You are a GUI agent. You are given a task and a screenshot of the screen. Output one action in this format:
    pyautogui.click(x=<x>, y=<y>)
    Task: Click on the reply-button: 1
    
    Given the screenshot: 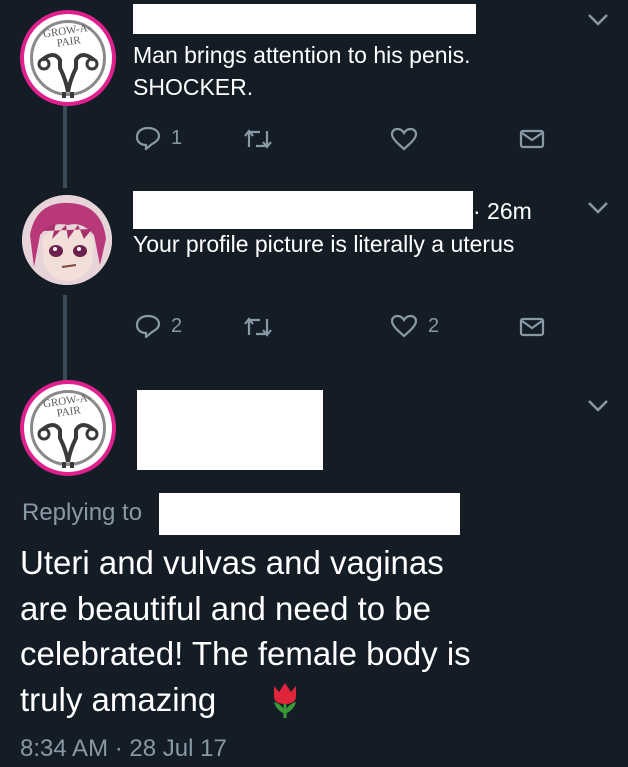 What is the action you would take?
    pyautogui.click(x=158, y=138)
    